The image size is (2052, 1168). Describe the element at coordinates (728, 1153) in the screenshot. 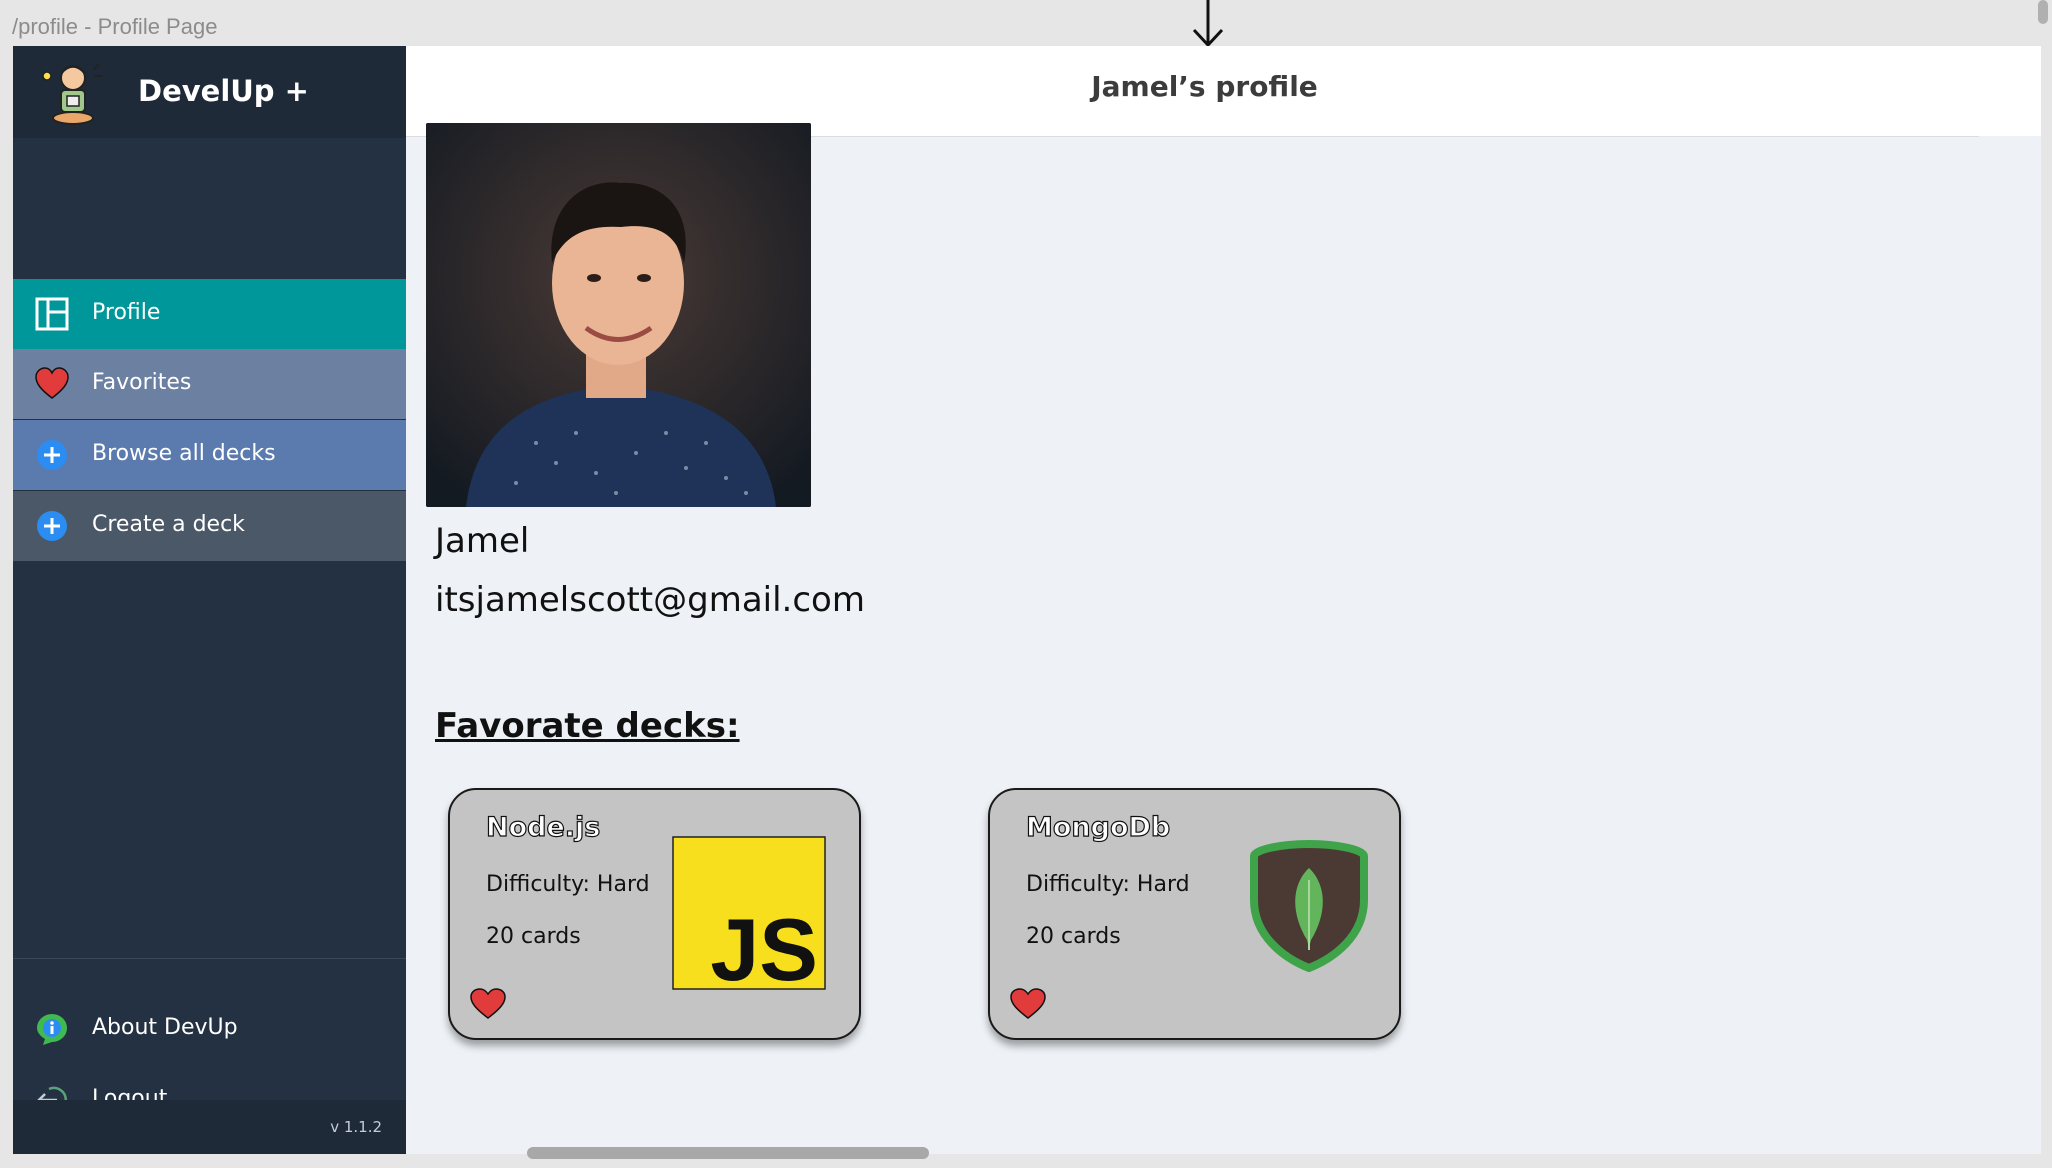

I see `horizontal-scrollbar` at that location.